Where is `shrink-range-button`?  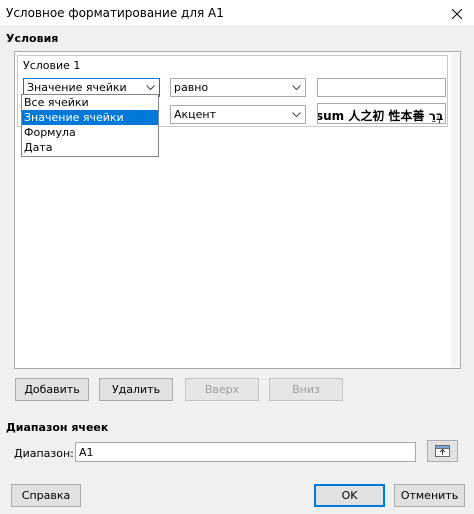
shrink-range-button is located at coordinates (442, 451).